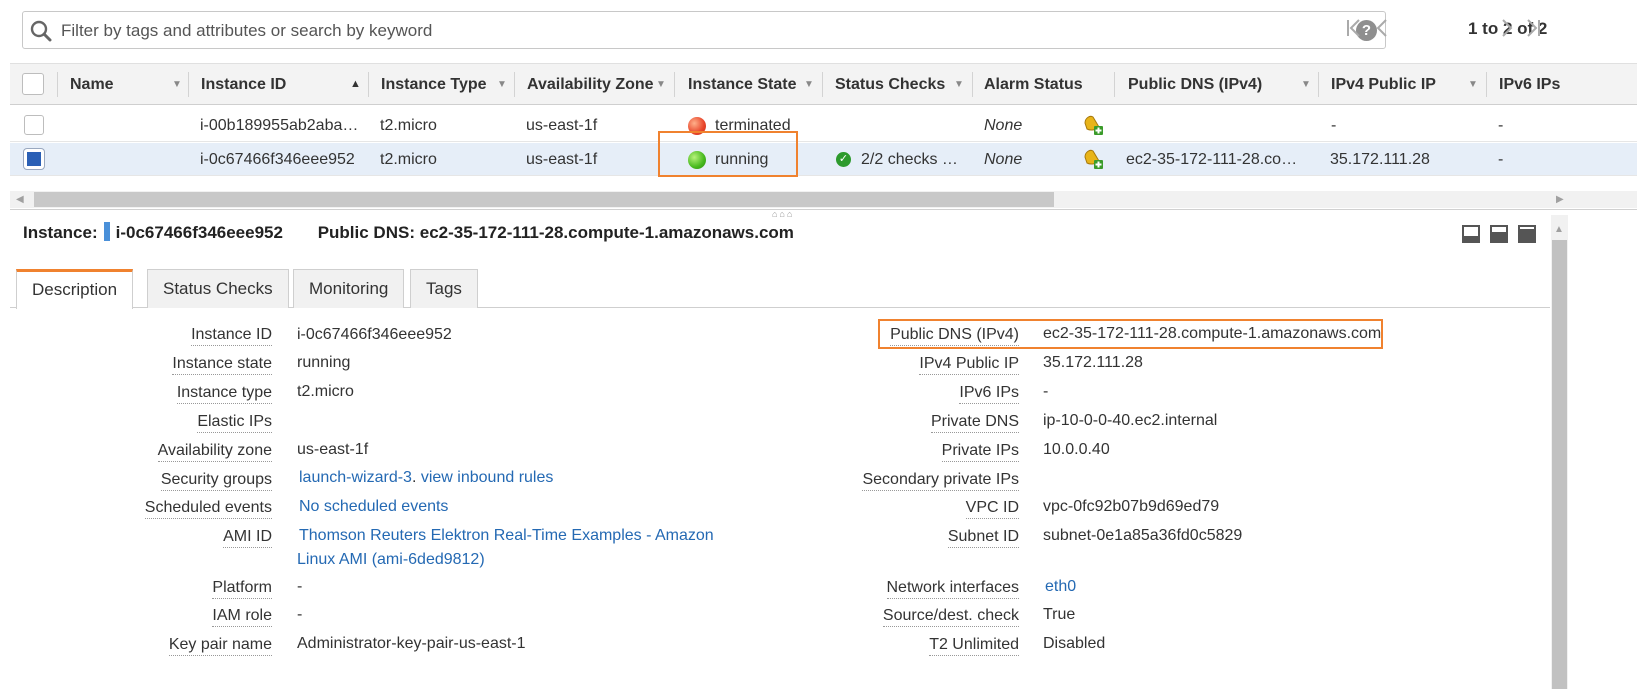 The image size is (1637, 689). What do you see at coordinates (242, 616) in the screenshot?
I see `field-label: IAM role` at bounding box center [242, 616].